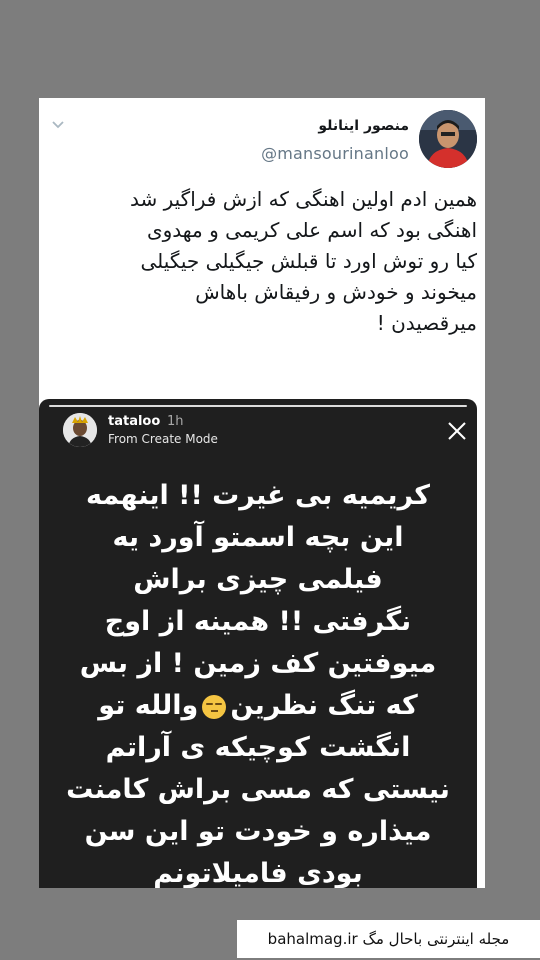 Image resolution: width=540 pixels, height=960 pixels. What do you see at coordinates (163, 439) in the screenshot?
I see `story-subtitle: From Create Mode` at bounding box center [163, 439].